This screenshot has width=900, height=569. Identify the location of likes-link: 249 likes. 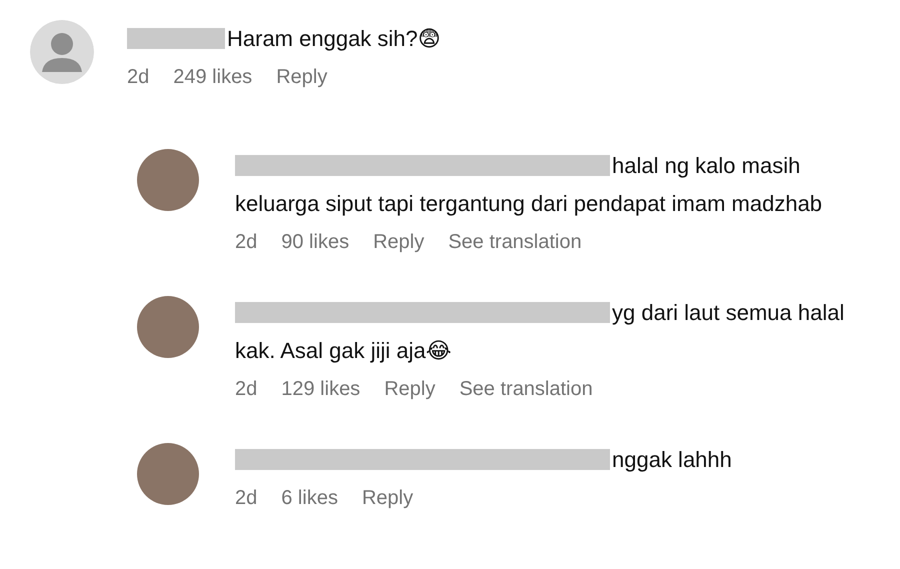
(212, 77).